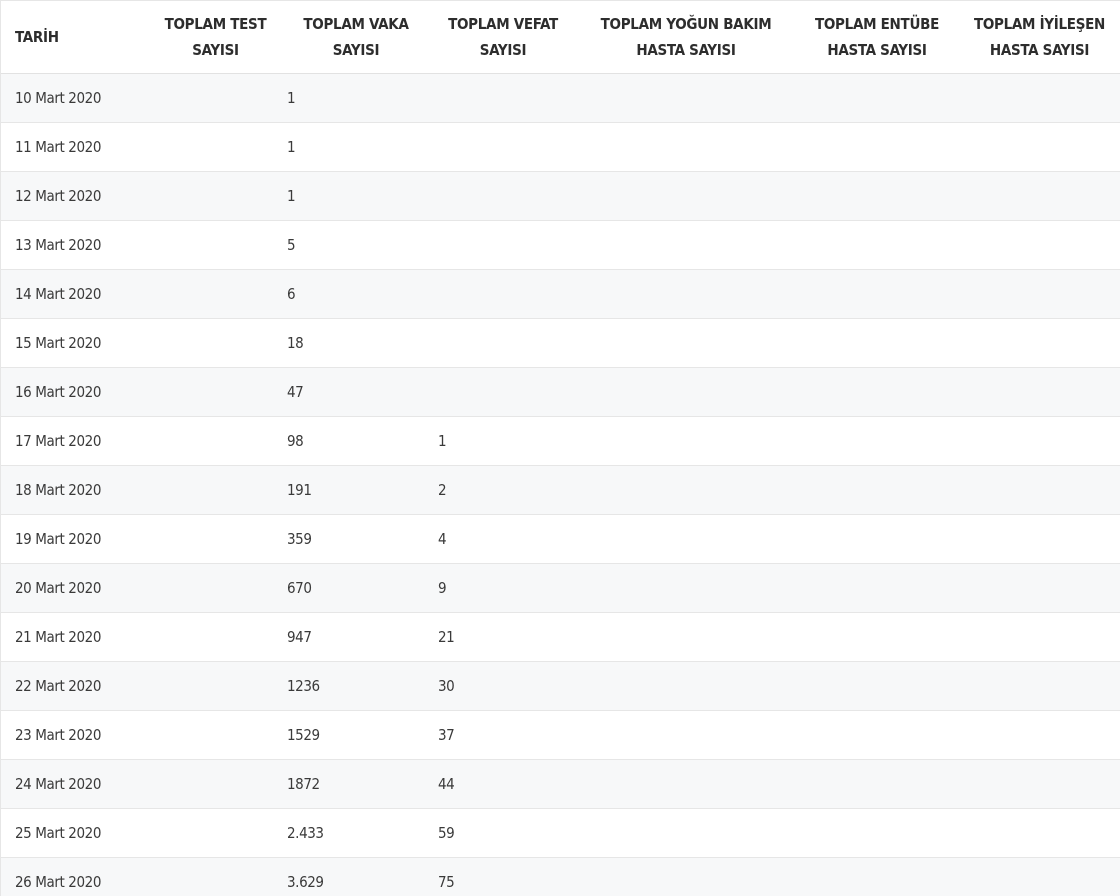 The image size is (1120, 896). I want to click on cell-total-deaths: 30, so click(503, 685).